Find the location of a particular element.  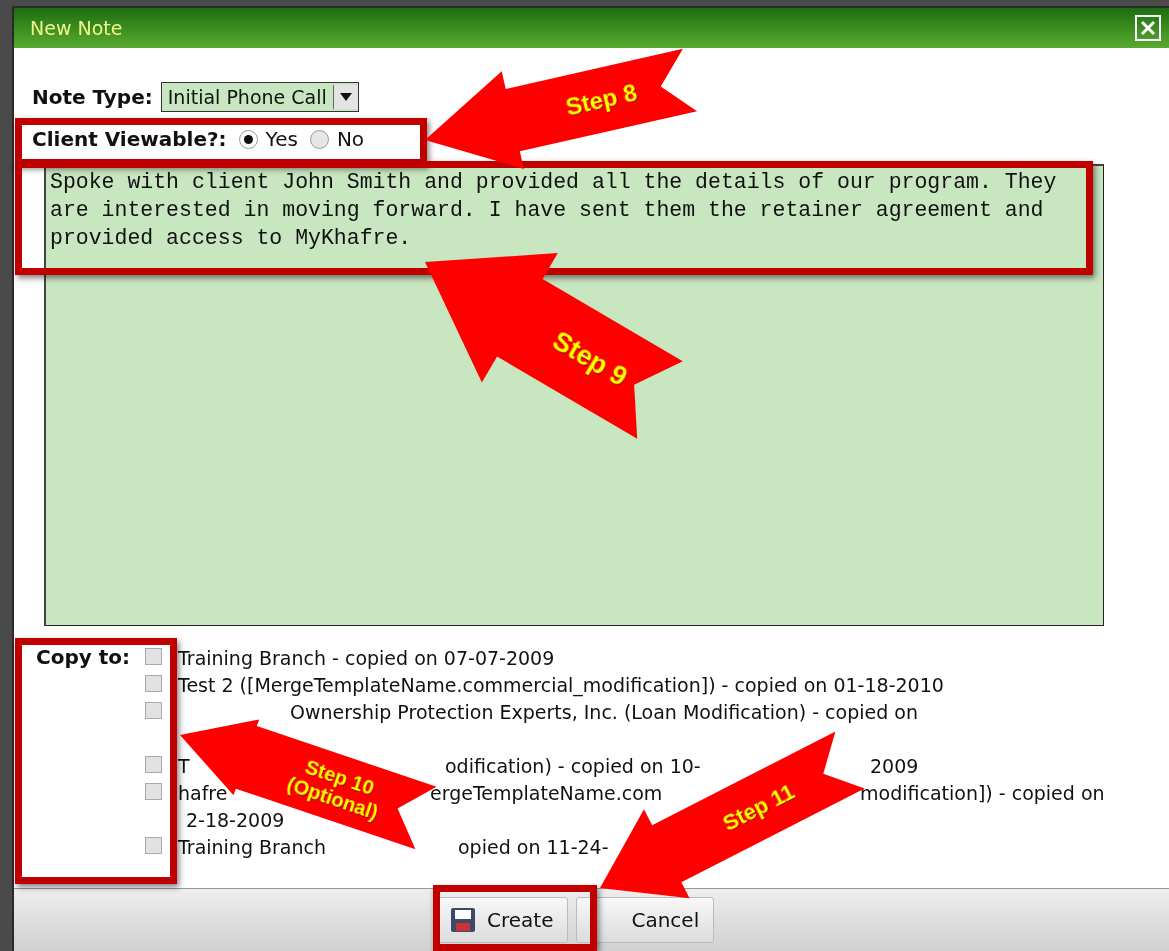

close-button is located at coordinates (1148, 28).